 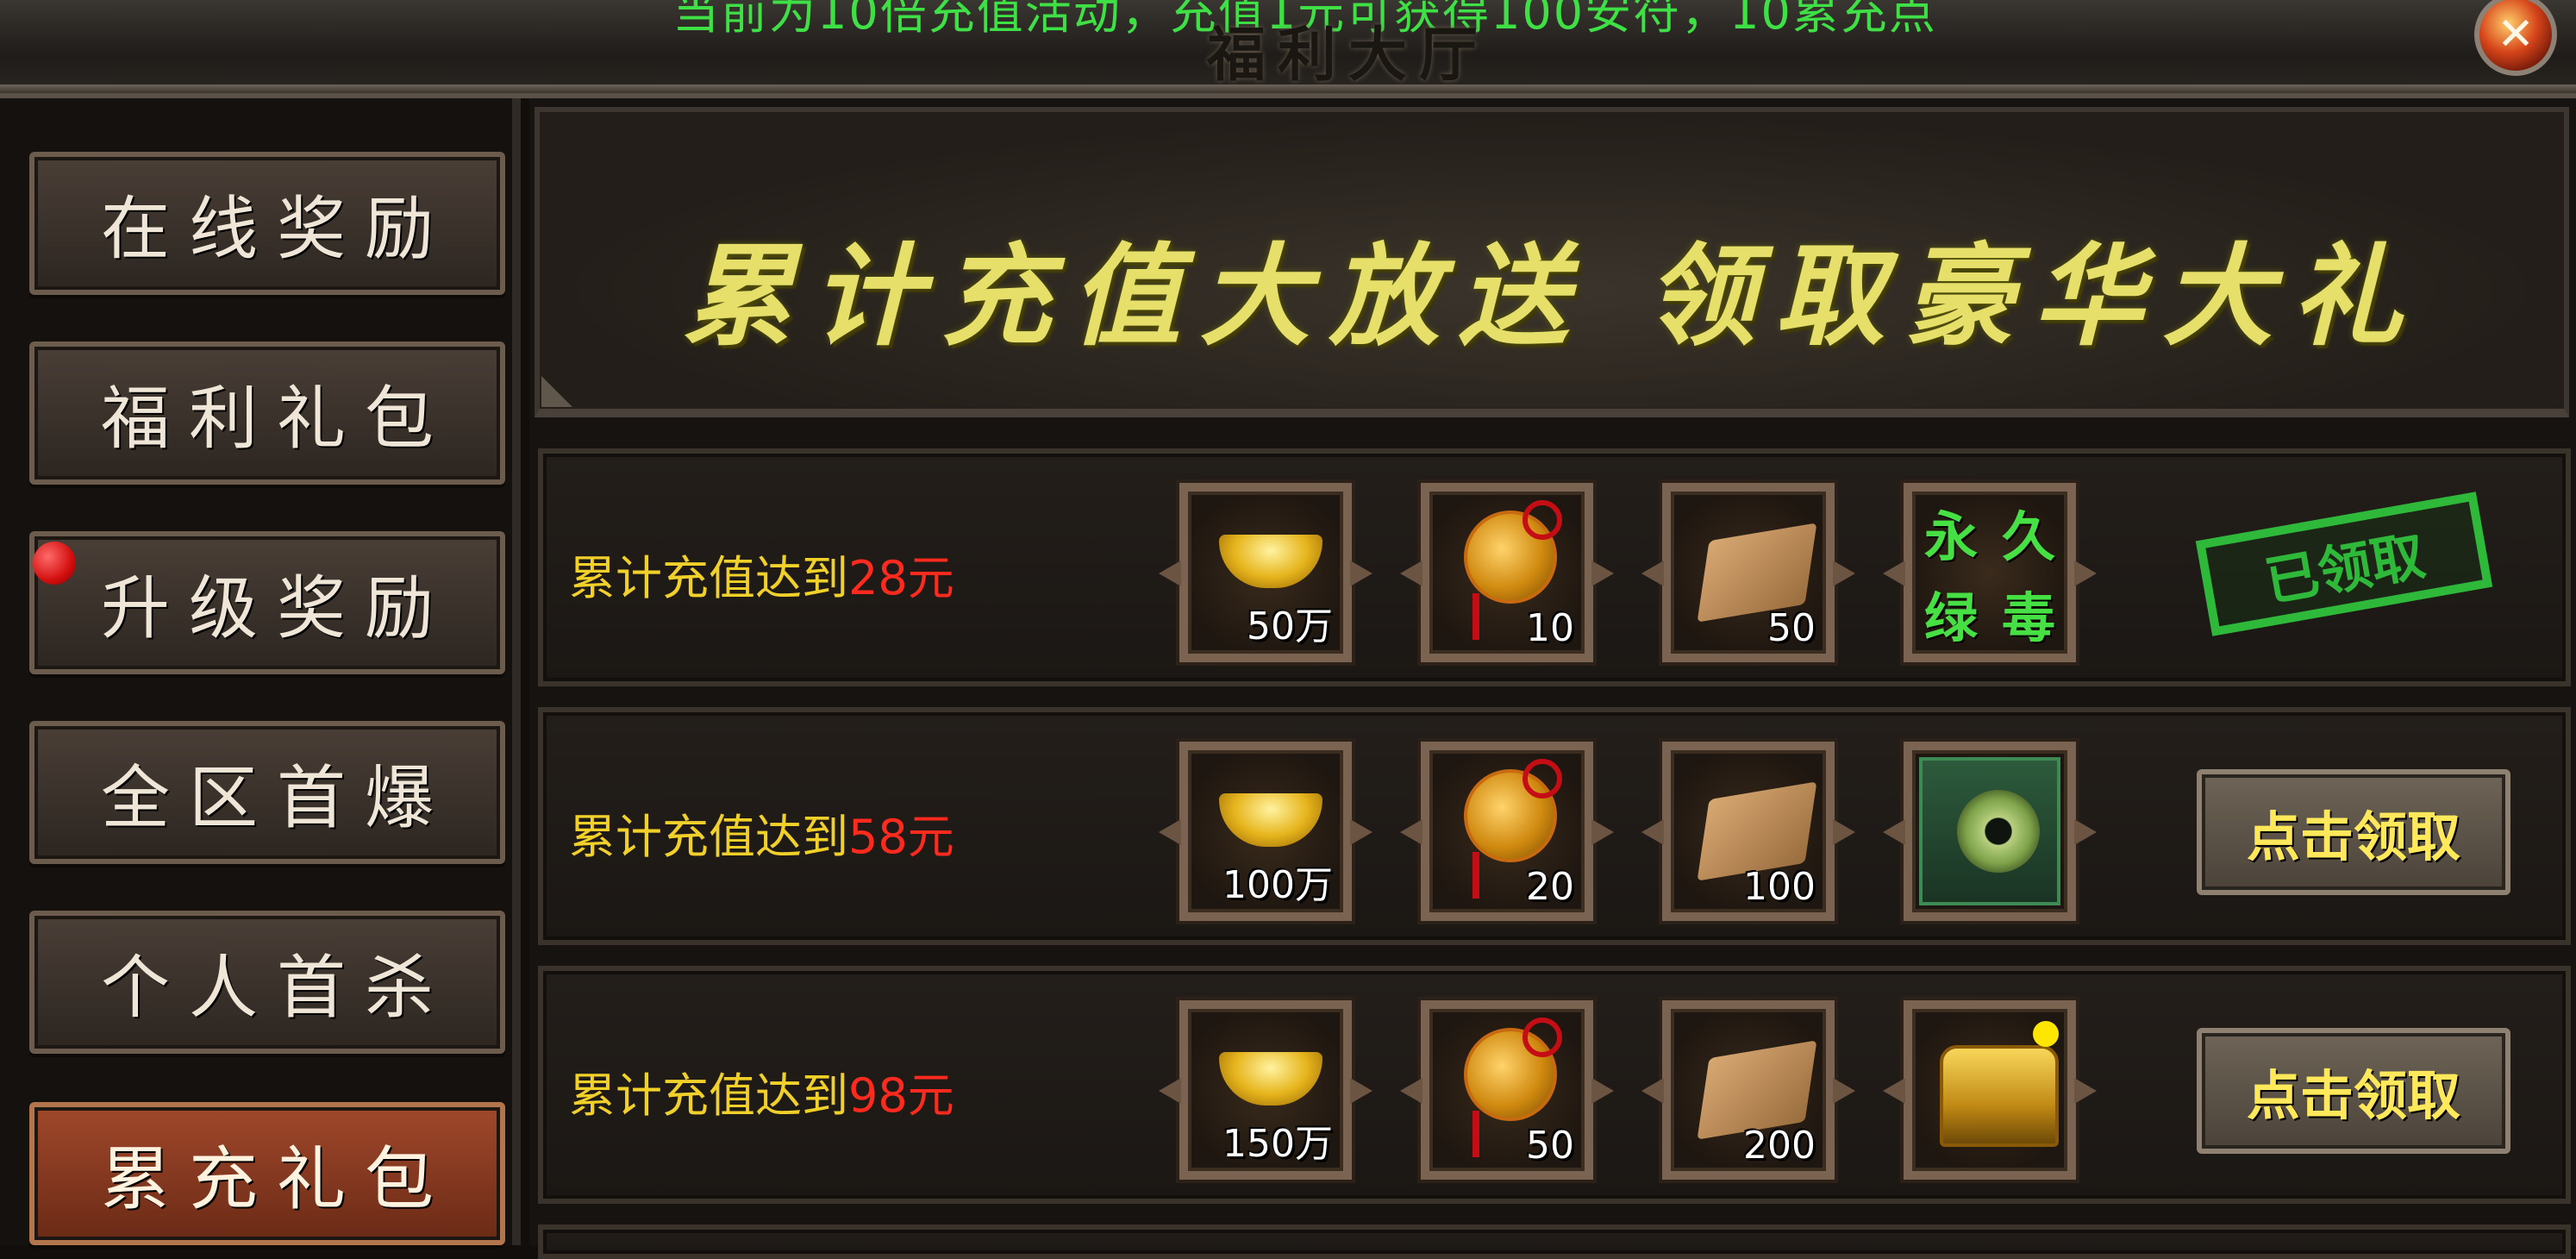 What do you see at coordinates (2516, 34) in the screenshot?
I see `close-icon: ✕` at bounding box center [2516, 34].